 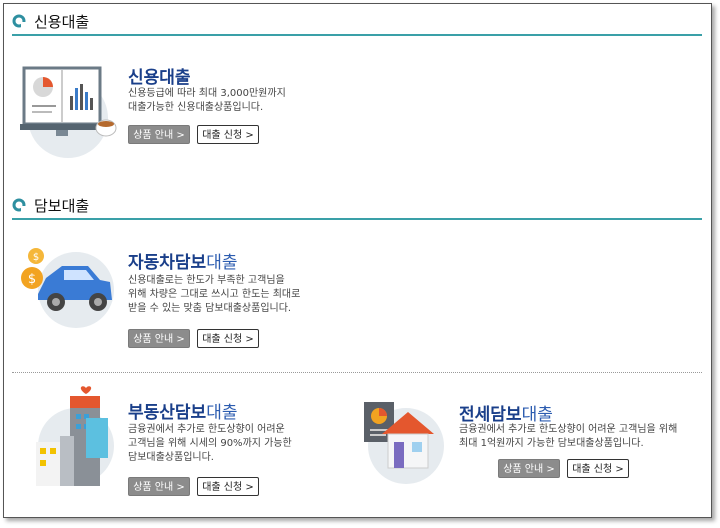 What do you see at coordinates (228, 338) in the screenshot?
I see `car-apply-button: 대출 신청 >` at bounding box center [228, 338].